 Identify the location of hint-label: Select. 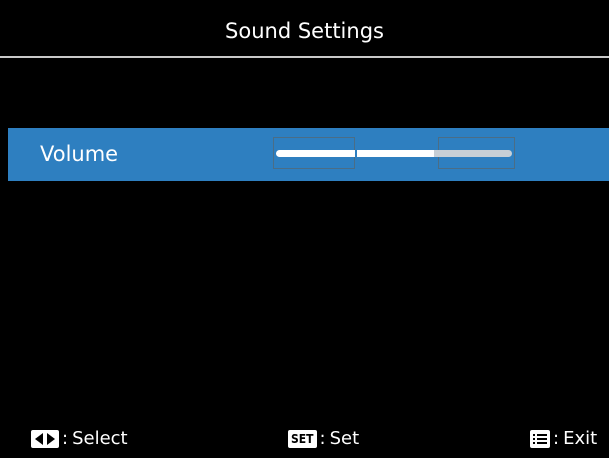
(100, 438).